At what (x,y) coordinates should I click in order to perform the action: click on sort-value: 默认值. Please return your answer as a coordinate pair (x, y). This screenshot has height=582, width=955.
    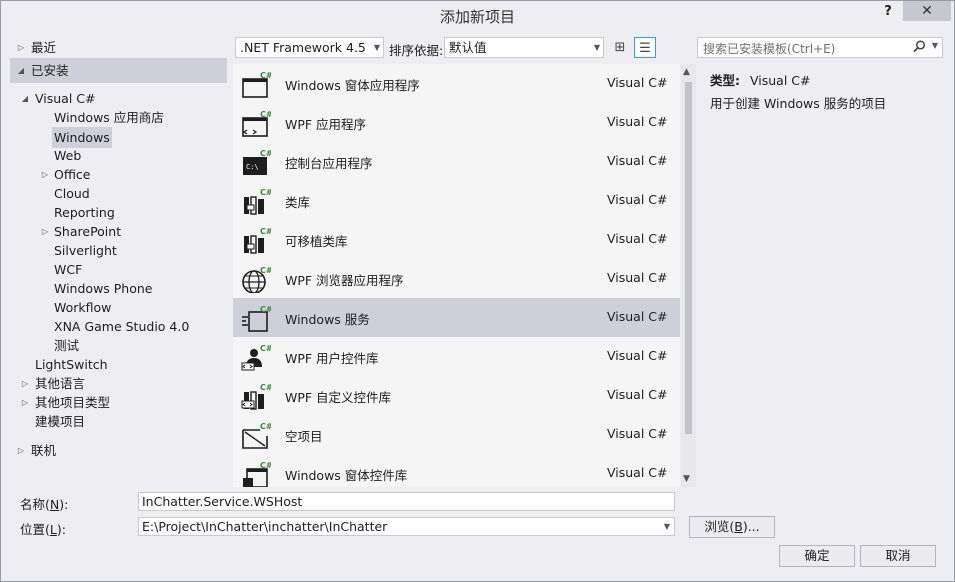
    Looking at the image, I should click on (468, 47).